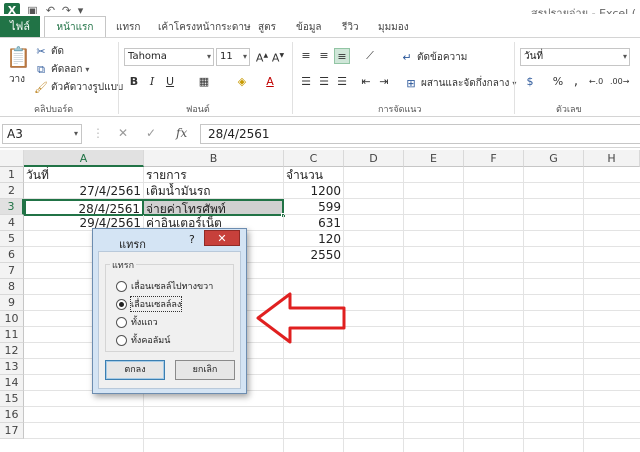 This screenshot has width=640, height=452. I want to click on name-box: A3 ▾, so click(42, 134).